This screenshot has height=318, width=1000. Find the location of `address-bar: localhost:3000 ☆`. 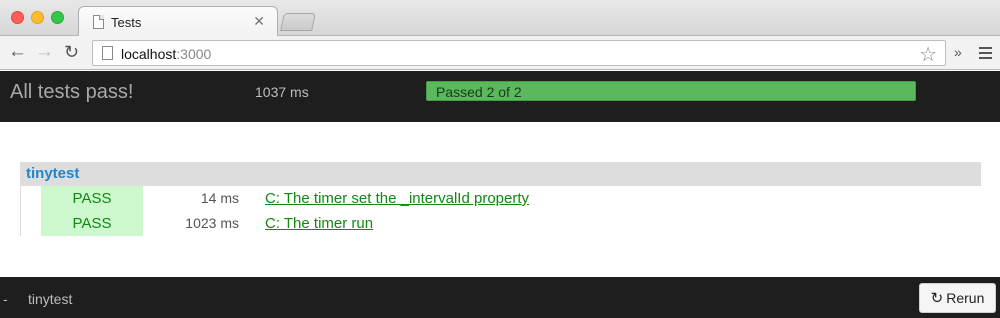

address-bar: localhost:3000 ☆ is located at coordinates (519, 53).